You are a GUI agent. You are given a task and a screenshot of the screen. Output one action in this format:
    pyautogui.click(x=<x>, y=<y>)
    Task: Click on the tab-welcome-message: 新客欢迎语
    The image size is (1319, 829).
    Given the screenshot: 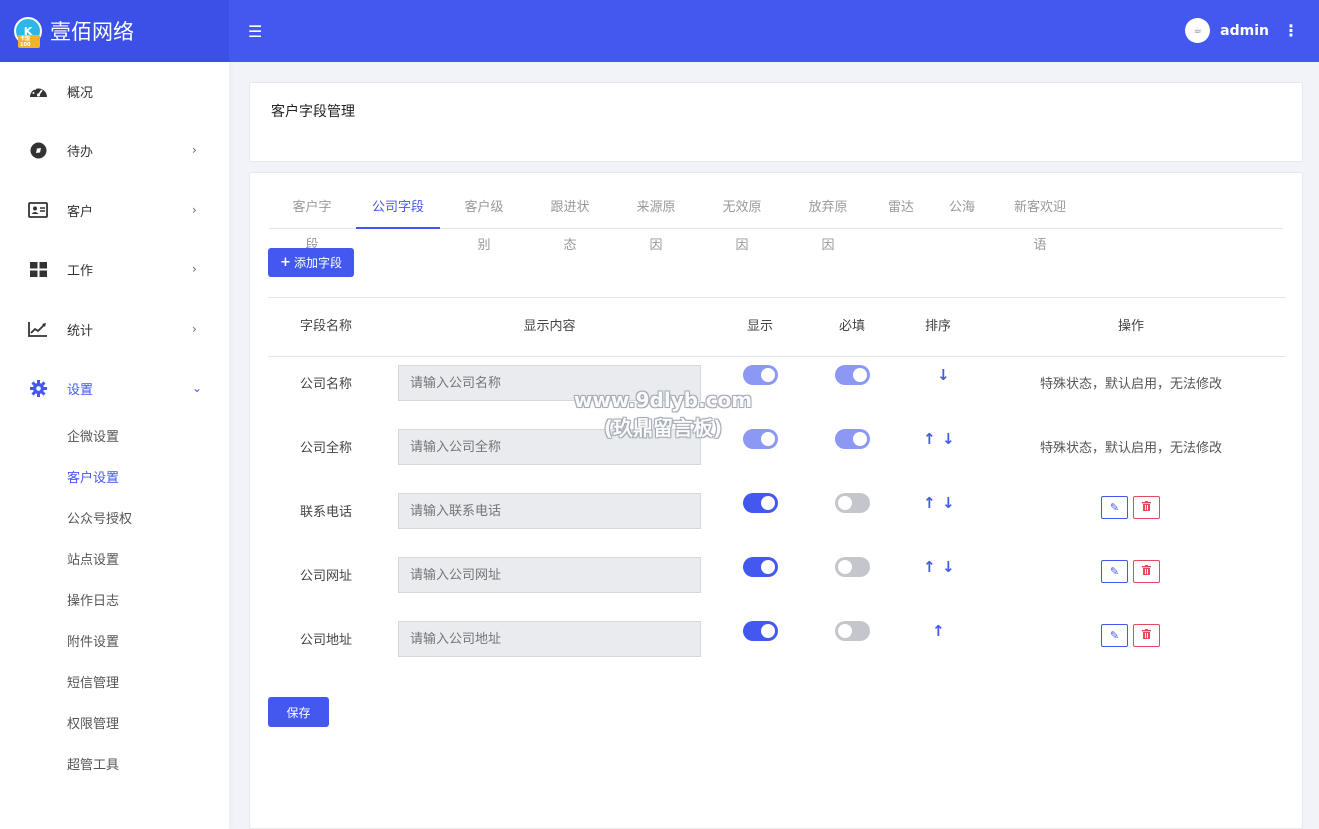 What is the action you would take?
    pyautogui.click(x=1040, y=221)
    